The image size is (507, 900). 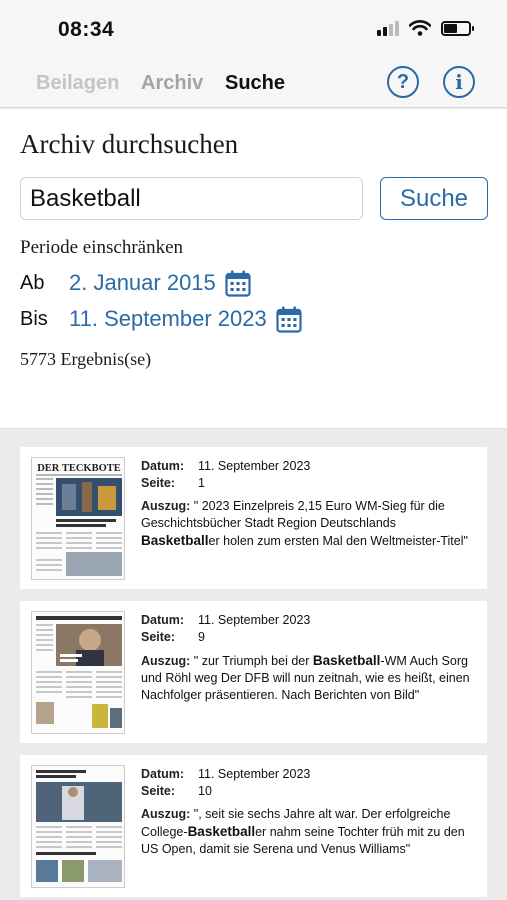 What do you see at coordinates (205, 791) in the screenshot?
I see `result-page: 10` at bounding box center [205, 791].